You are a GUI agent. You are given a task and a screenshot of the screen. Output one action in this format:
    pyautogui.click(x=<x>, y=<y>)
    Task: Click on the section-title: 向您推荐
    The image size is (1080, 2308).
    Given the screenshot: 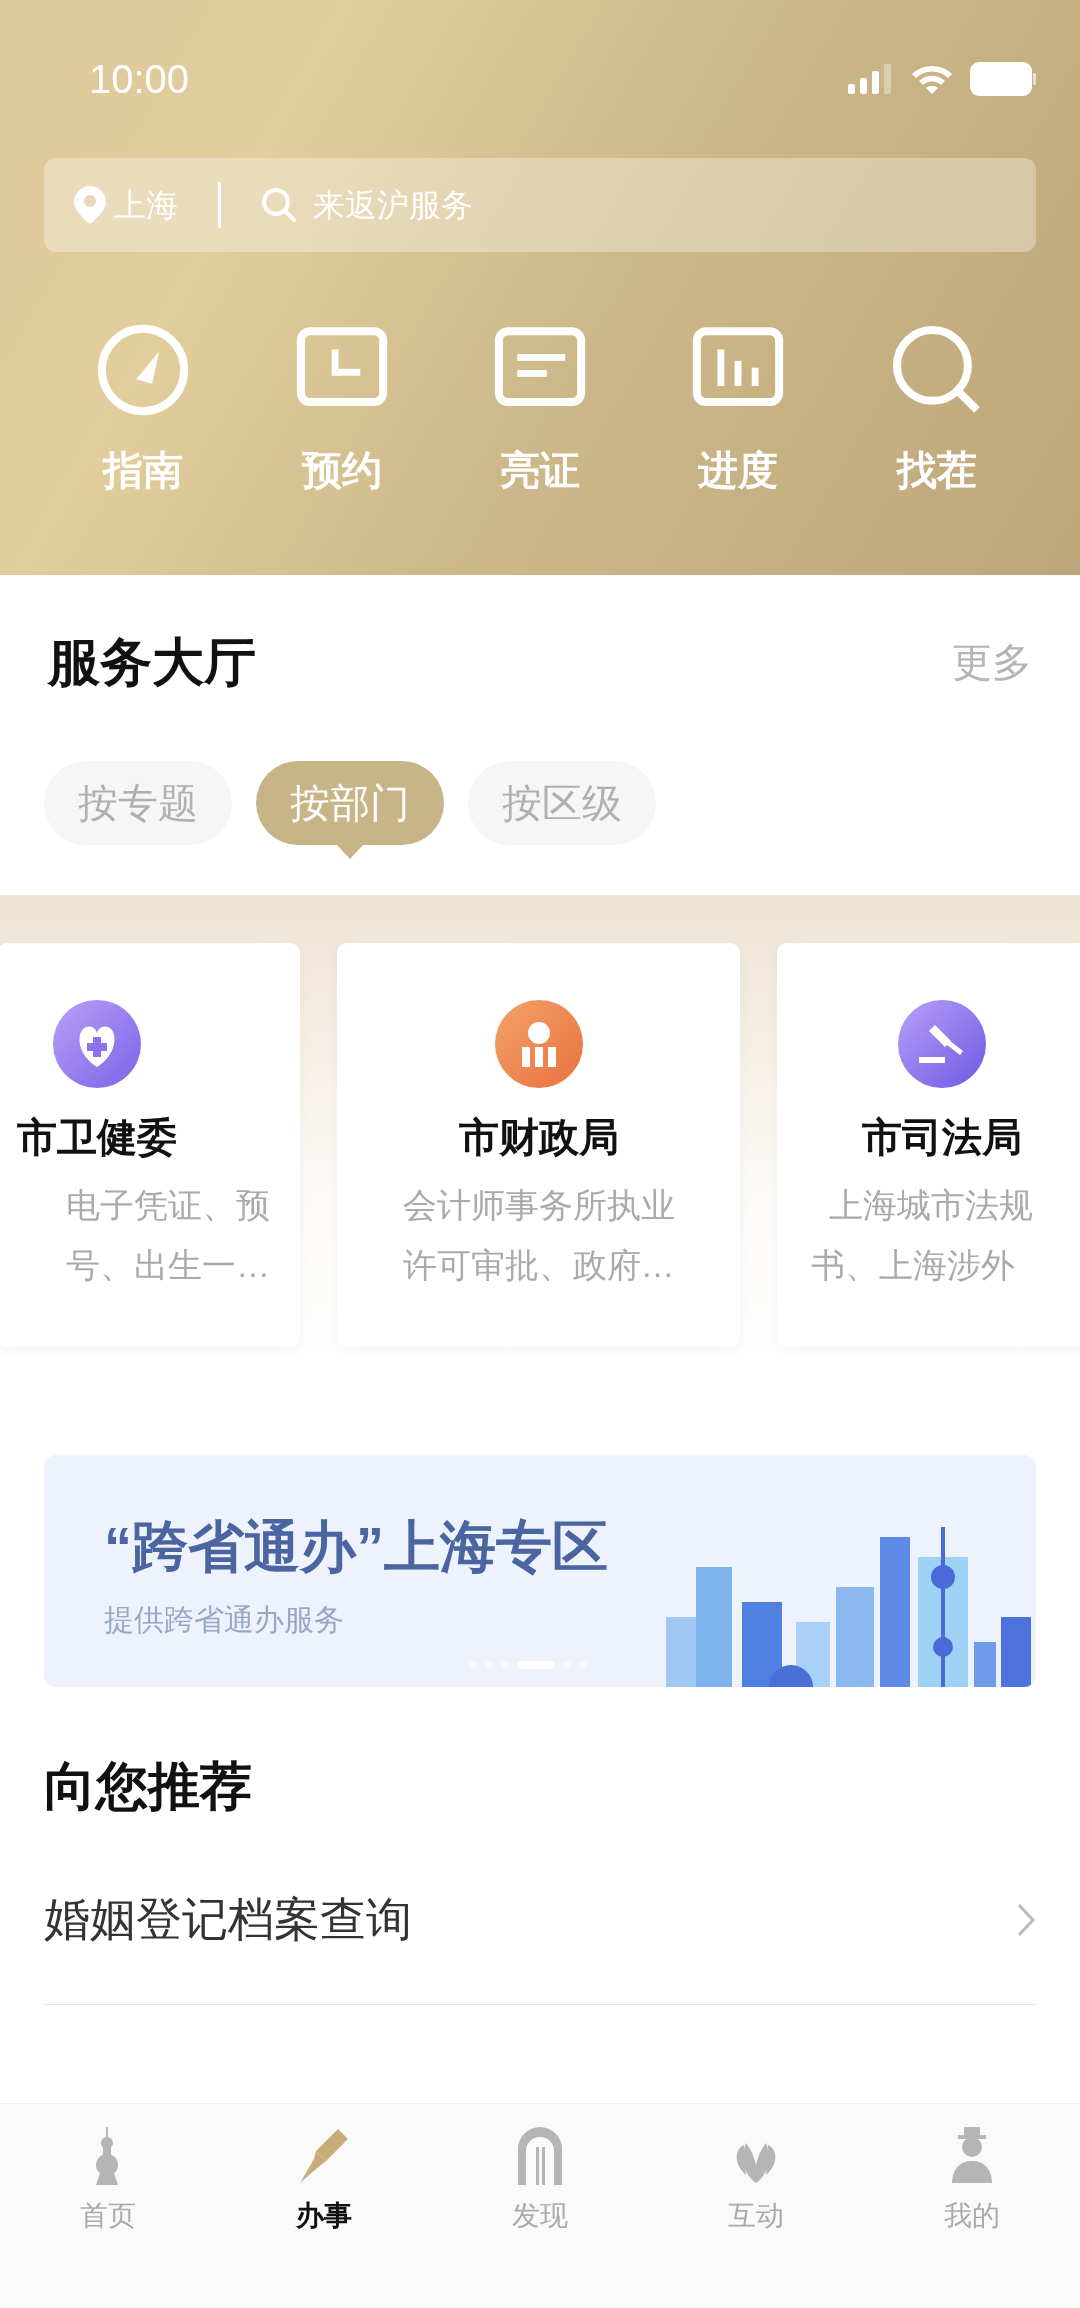 What is the action you would take?
    pyautogui.click(x=148, y=1786)
    